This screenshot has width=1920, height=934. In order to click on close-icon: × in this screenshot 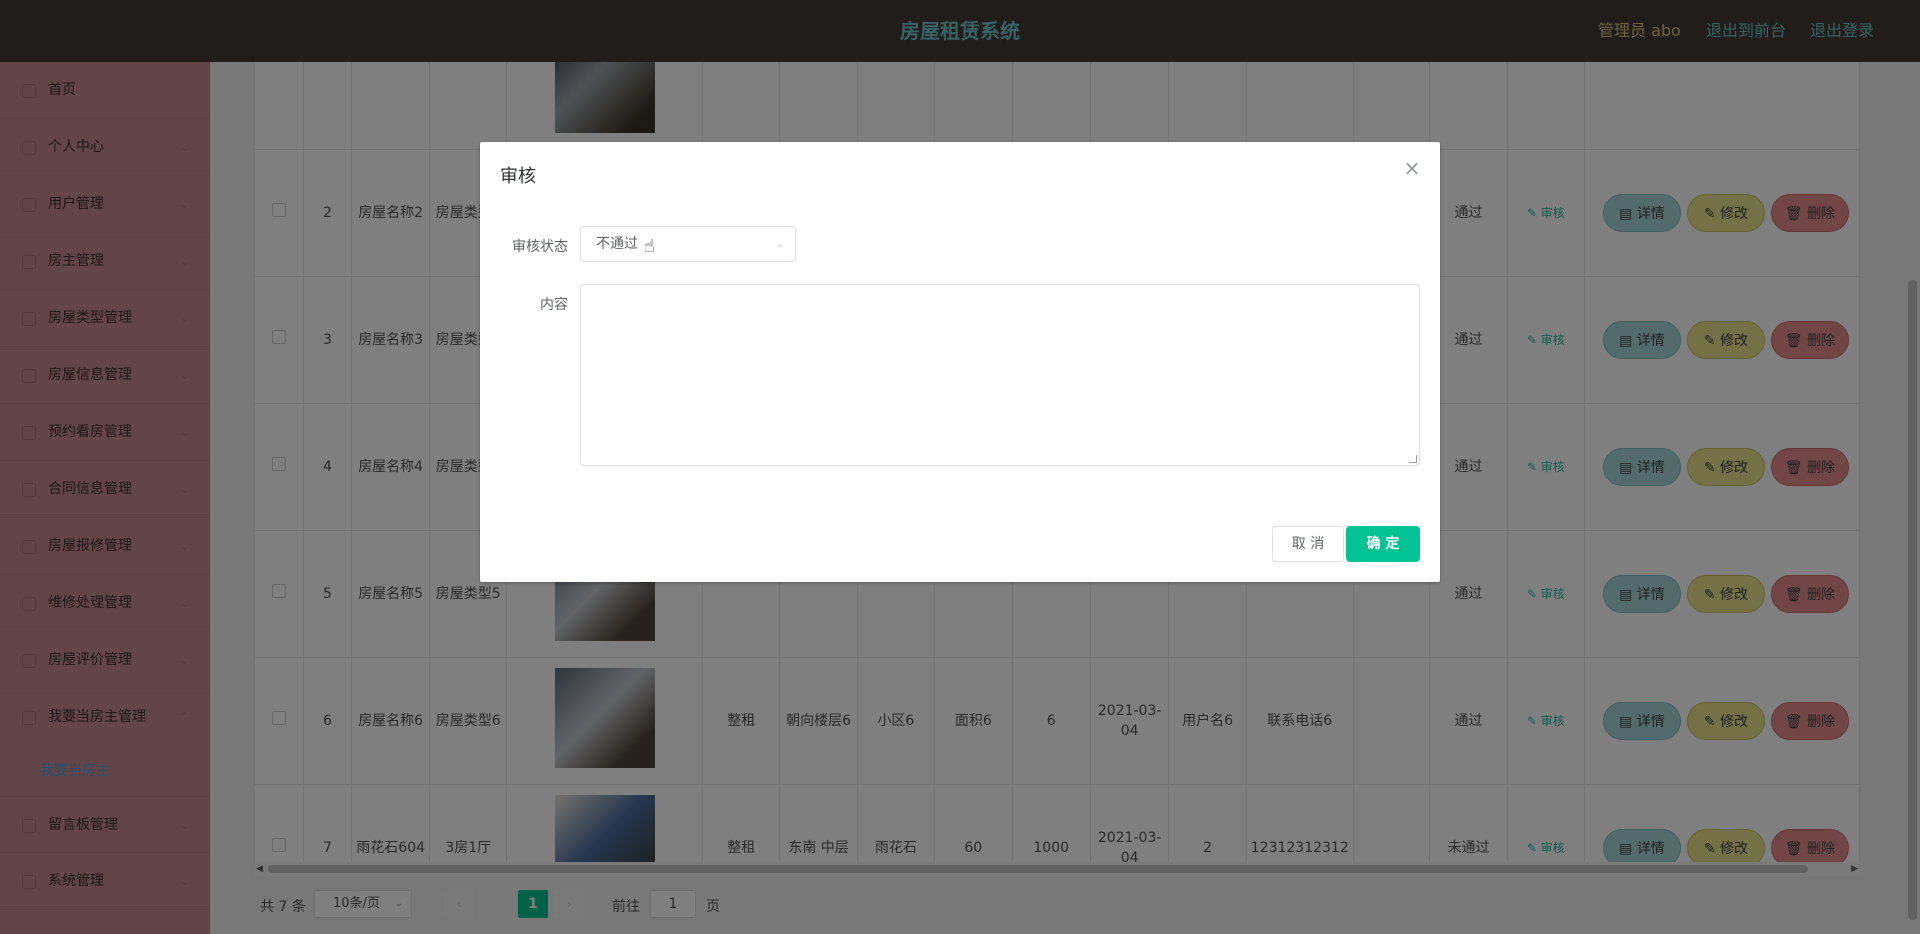, I will do `click(1412, 168)`.